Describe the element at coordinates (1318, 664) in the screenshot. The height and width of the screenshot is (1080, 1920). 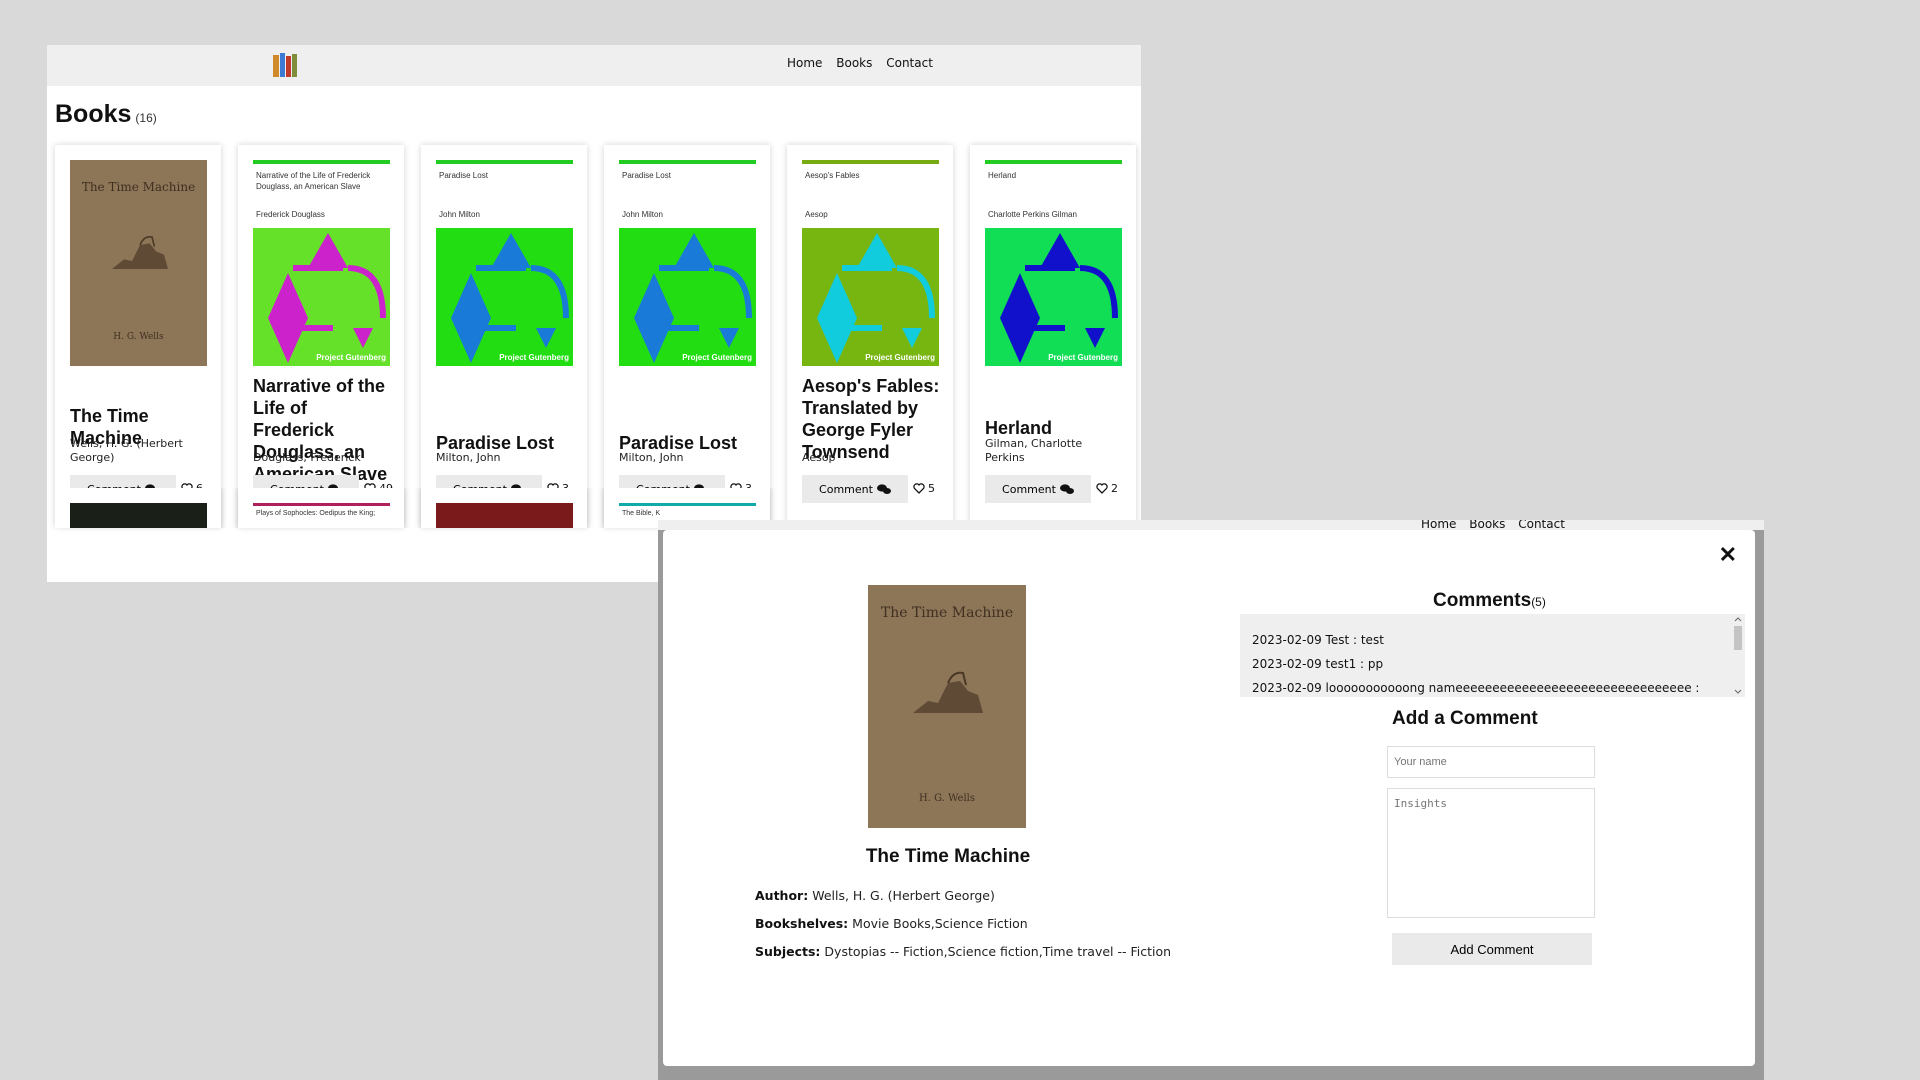
I see `comment-item: 2023-02-09 test1 : pp` at that location.